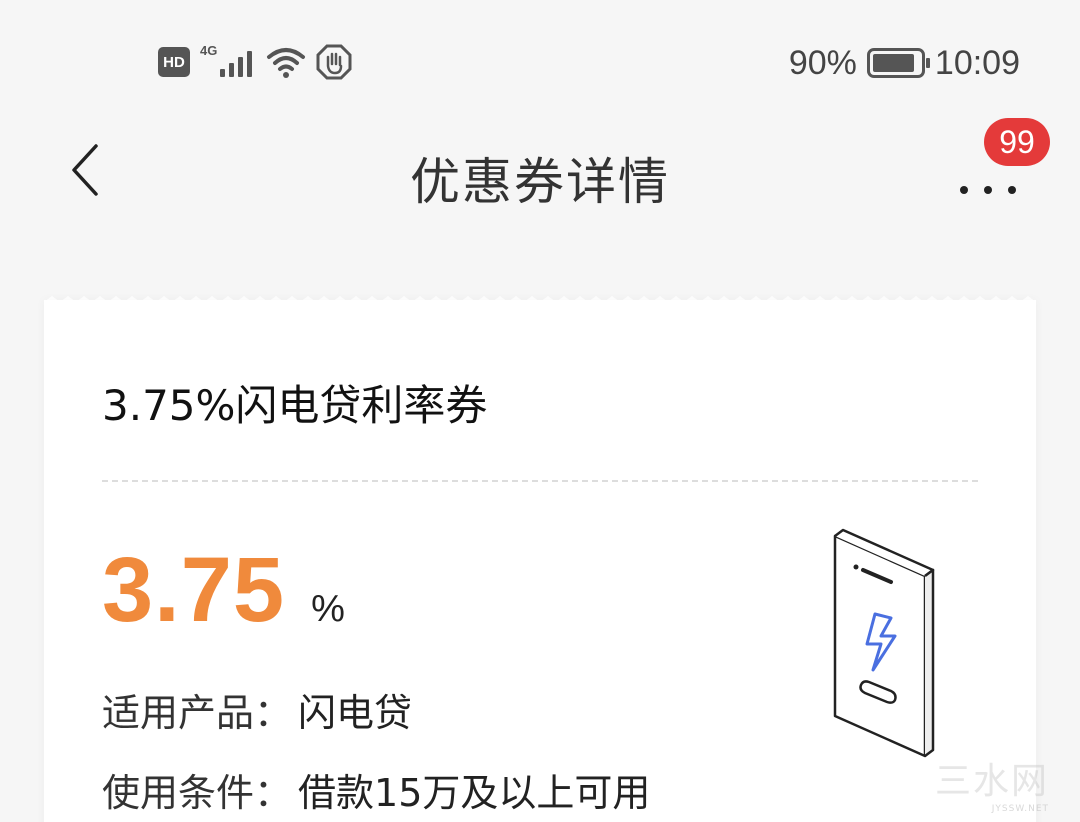  What do you see at coordinates (822, 62) in the screenshot?
I see `battery-percent: 90%` at bounding box center [822, 62].